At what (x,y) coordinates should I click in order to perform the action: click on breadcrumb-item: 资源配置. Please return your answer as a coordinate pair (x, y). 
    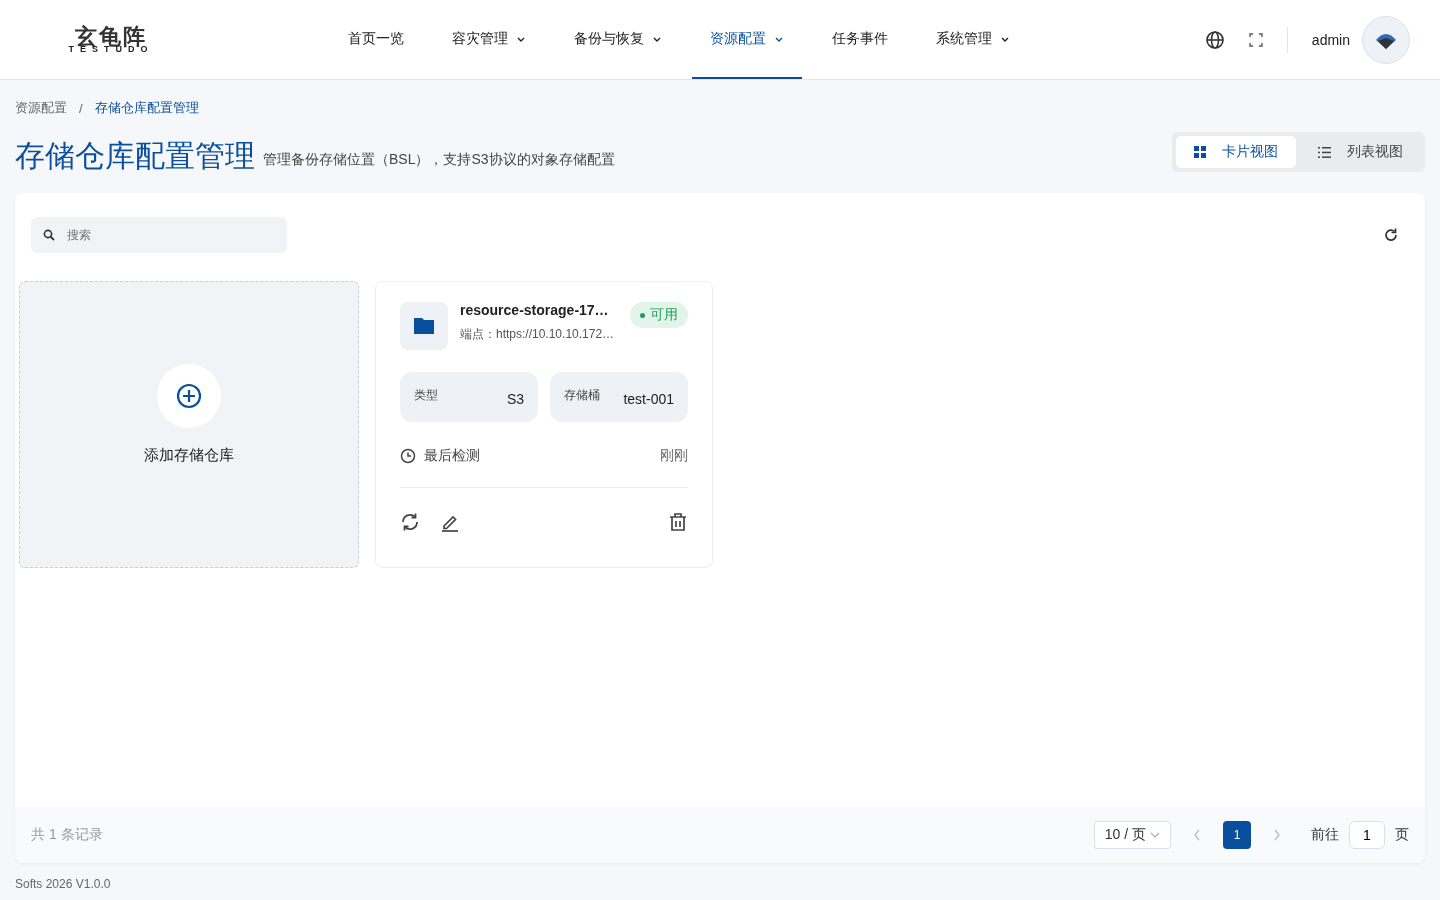
    Looking at the image, I should click on (41, 108).